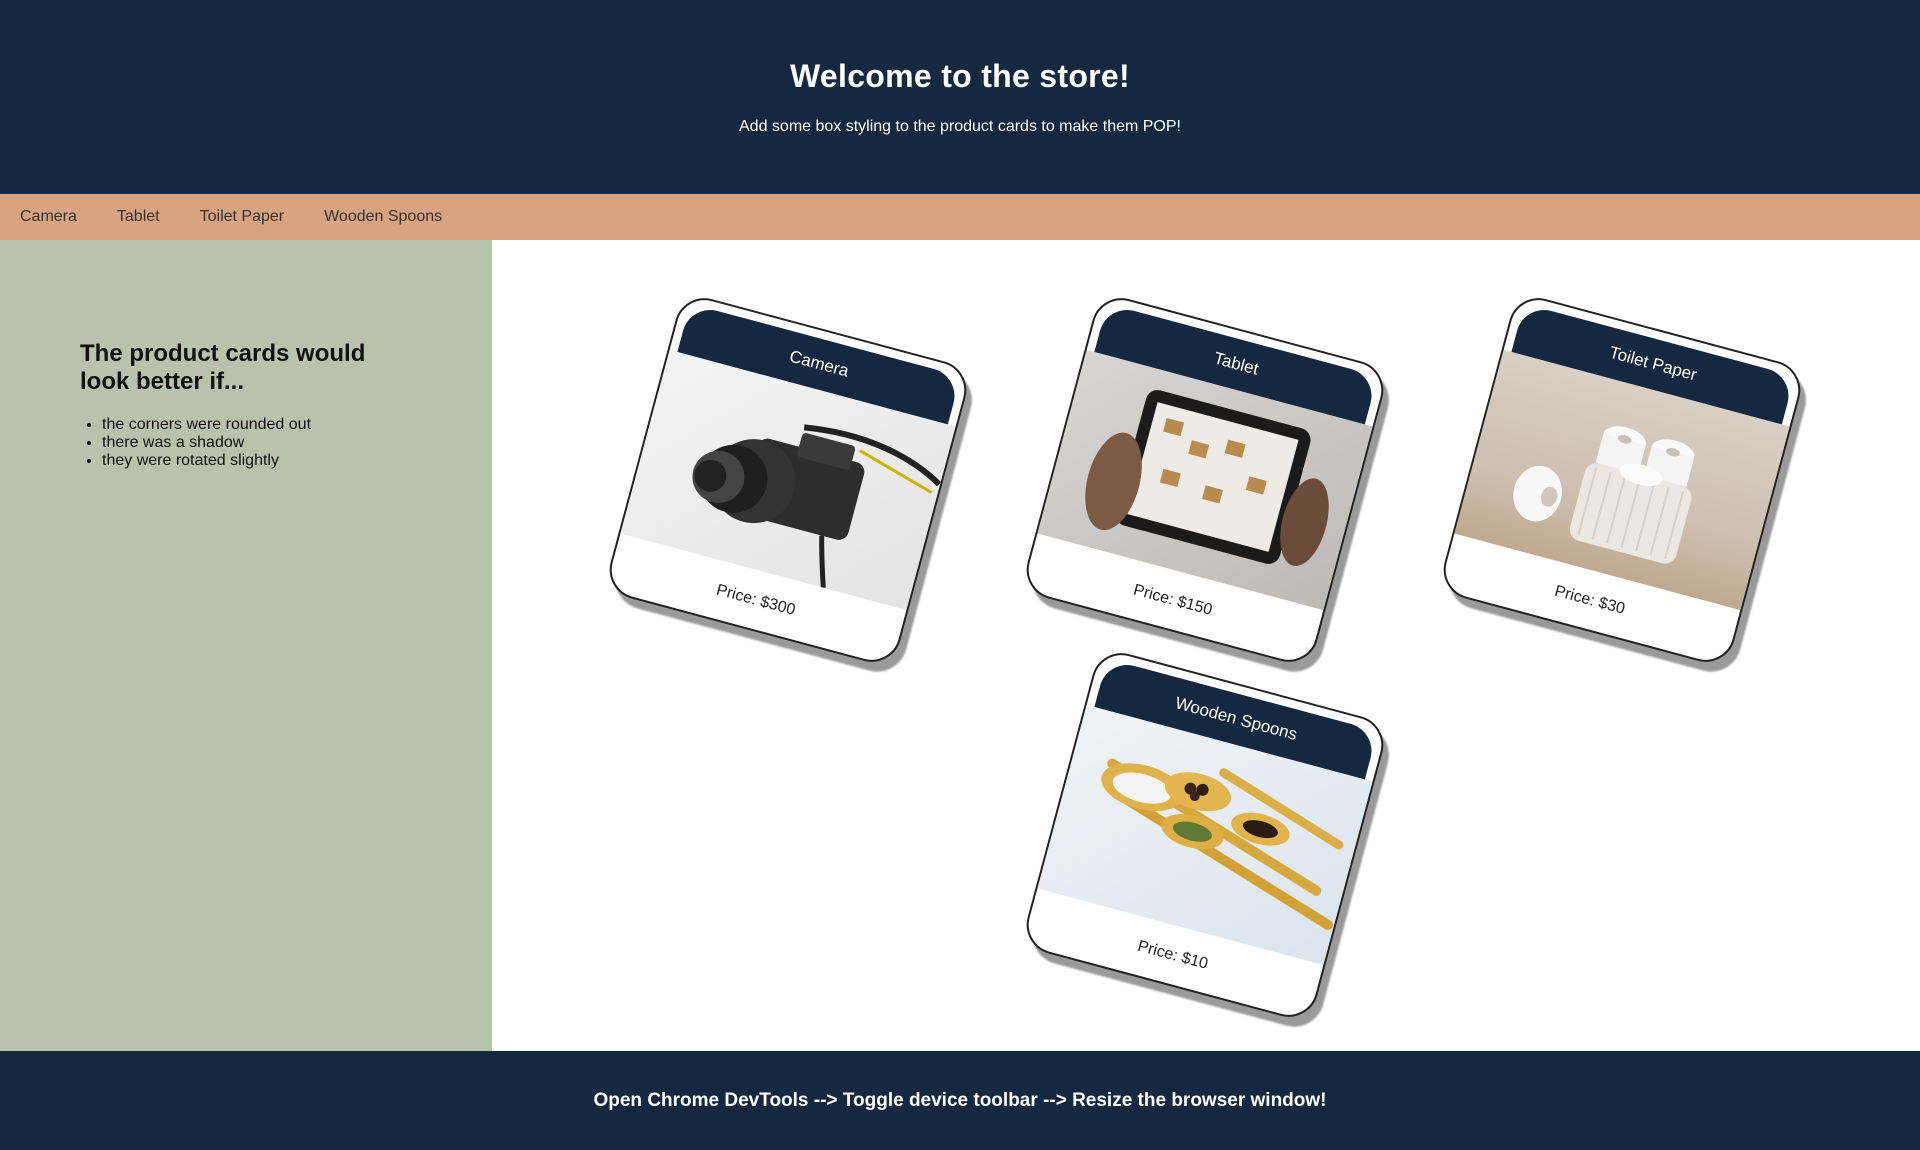 Image resolution: width=1920 pixels, height=1150 pixels. I want to click on product-card-camera: Camera Price: $300, so click(788, 480).